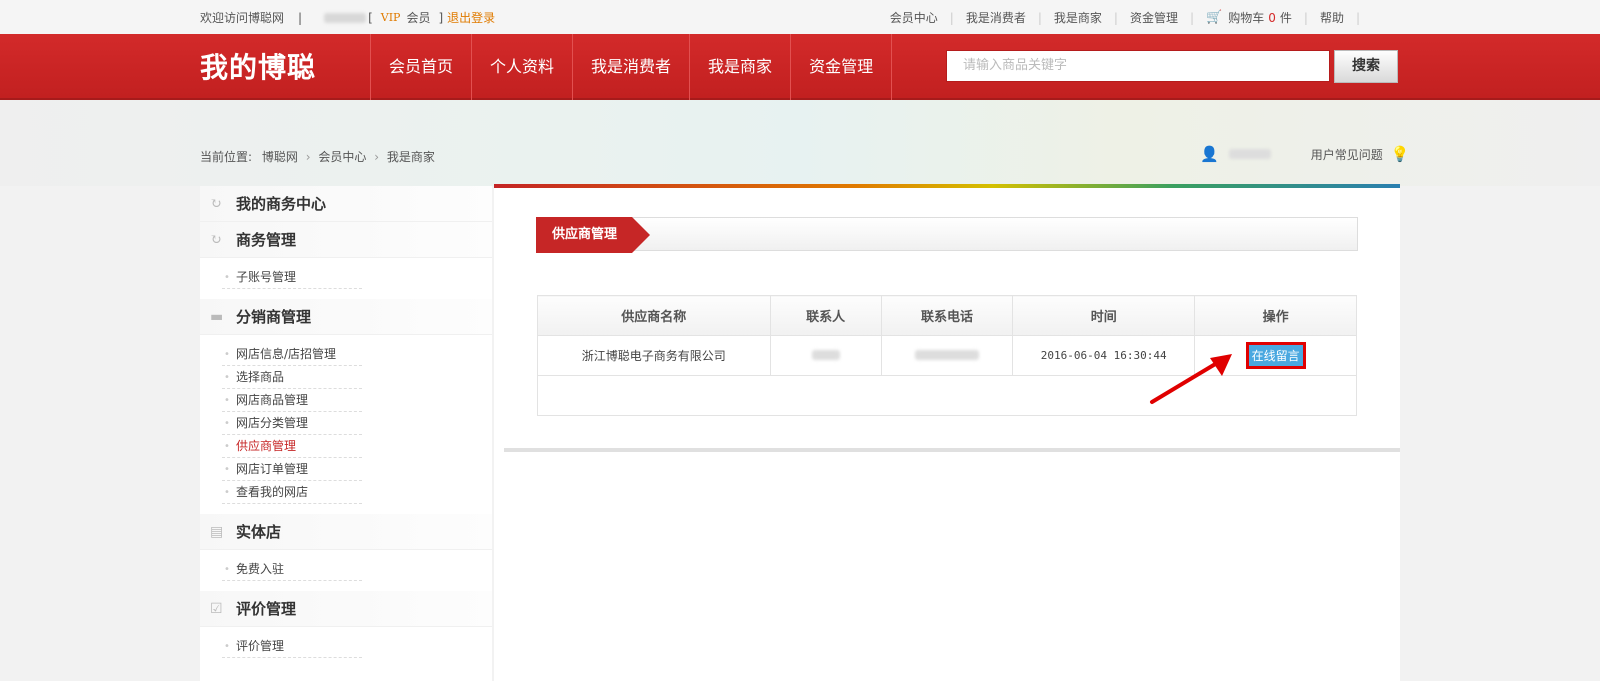 The image size is (1600, 681). I want to click on top-link-member-center: 会员中心, so click(914, 17).